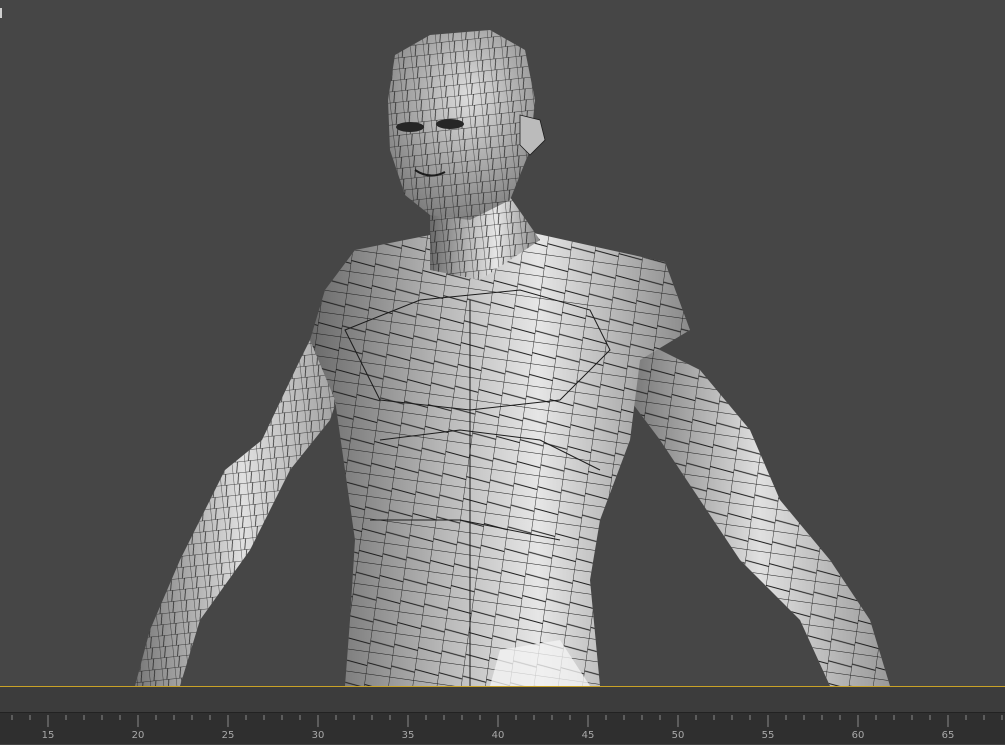  Describe the element at coordinates (588, 735) in the screenshot. I see `tick-label: 45` at that location.